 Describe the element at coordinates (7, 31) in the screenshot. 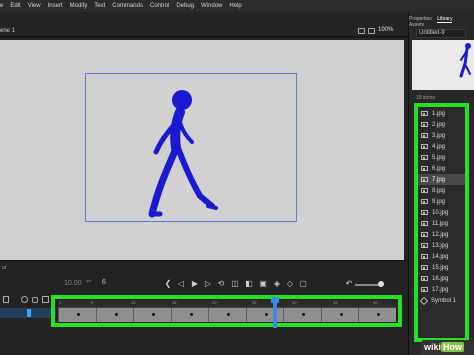

I see `scene-label: ene 1` at that location.